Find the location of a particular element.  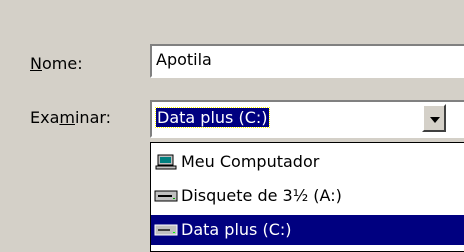

examine-combobox: Data plus (C:) is located at coordinates (307, 119).